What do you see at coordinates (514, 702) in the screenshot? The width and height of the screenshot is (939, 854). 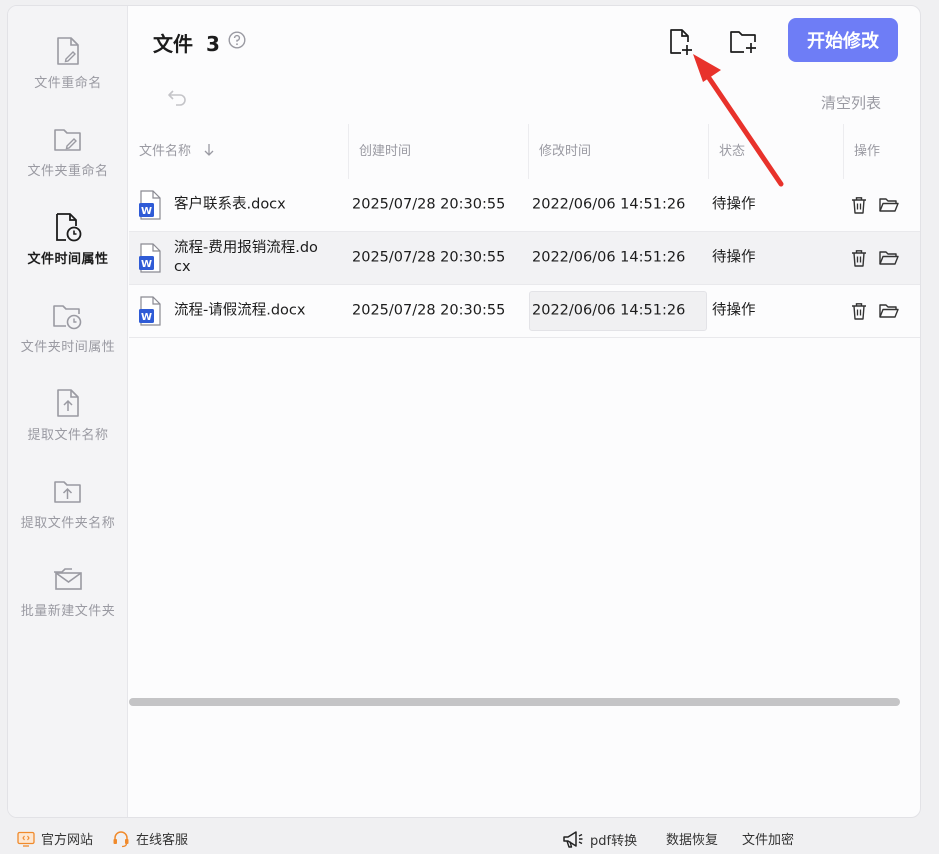 I see `horizontal-scrollbar` at bounding box center [514, 702].